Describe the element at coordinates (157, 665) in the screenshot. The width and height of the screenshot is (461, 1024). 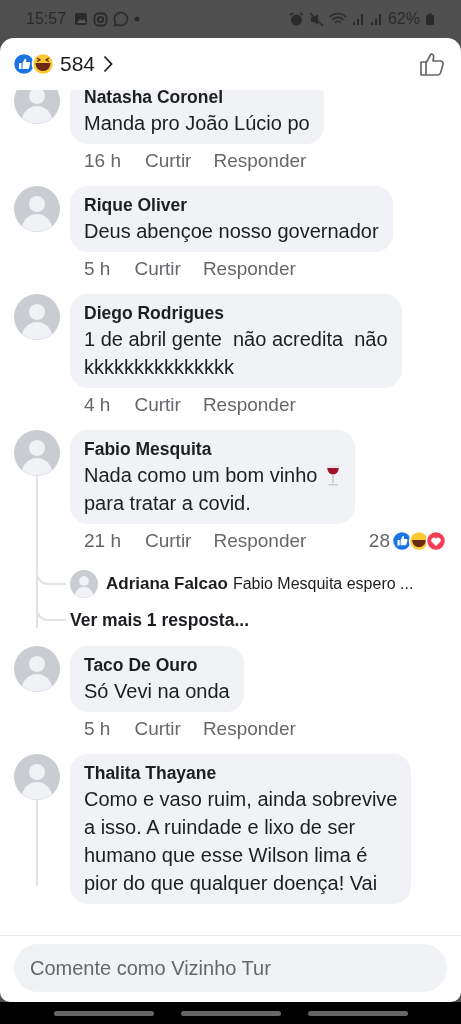
I see `commenter-name: Taco De Ouro` at that location.